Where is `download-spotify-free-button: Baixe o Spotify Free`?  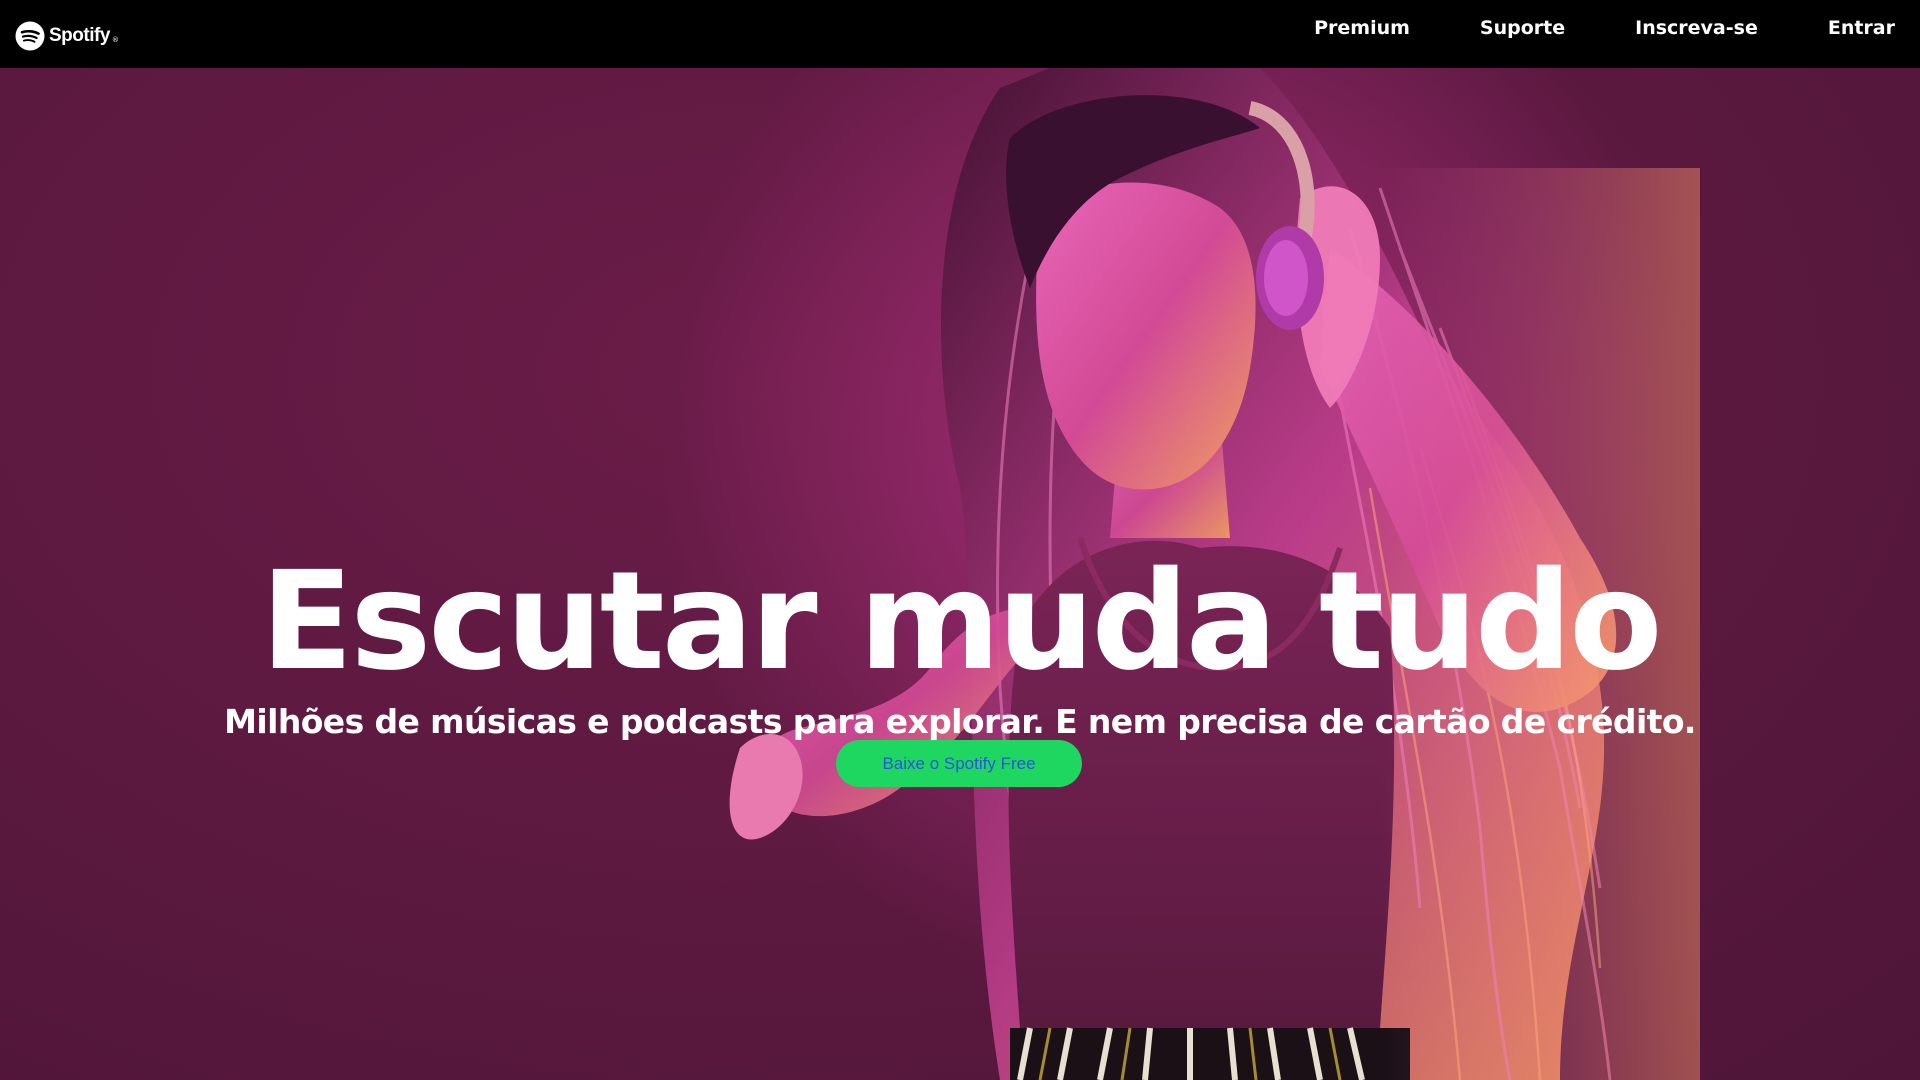
download-spotify-free-button: Baixe o Spotify Free is located at coordinates (959, 763).